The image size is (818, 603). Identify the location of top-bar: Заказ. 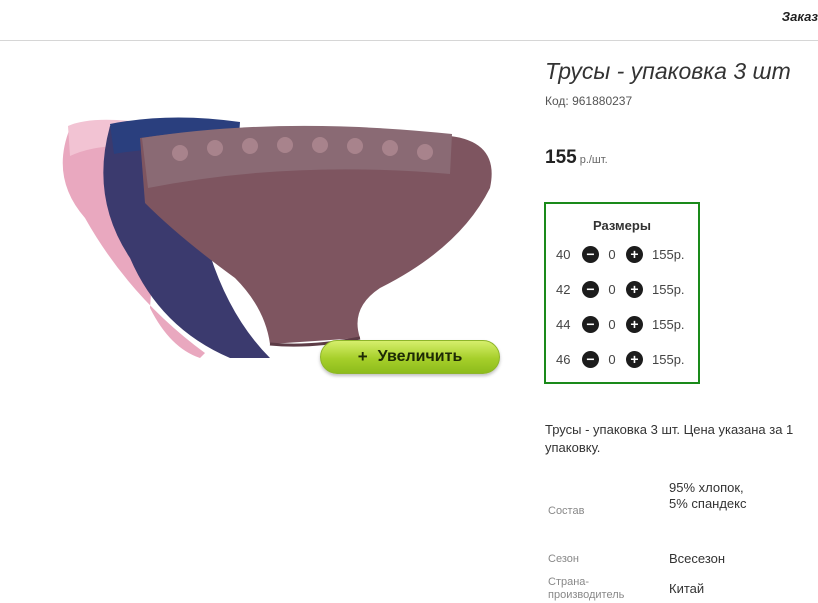
(409, 20).